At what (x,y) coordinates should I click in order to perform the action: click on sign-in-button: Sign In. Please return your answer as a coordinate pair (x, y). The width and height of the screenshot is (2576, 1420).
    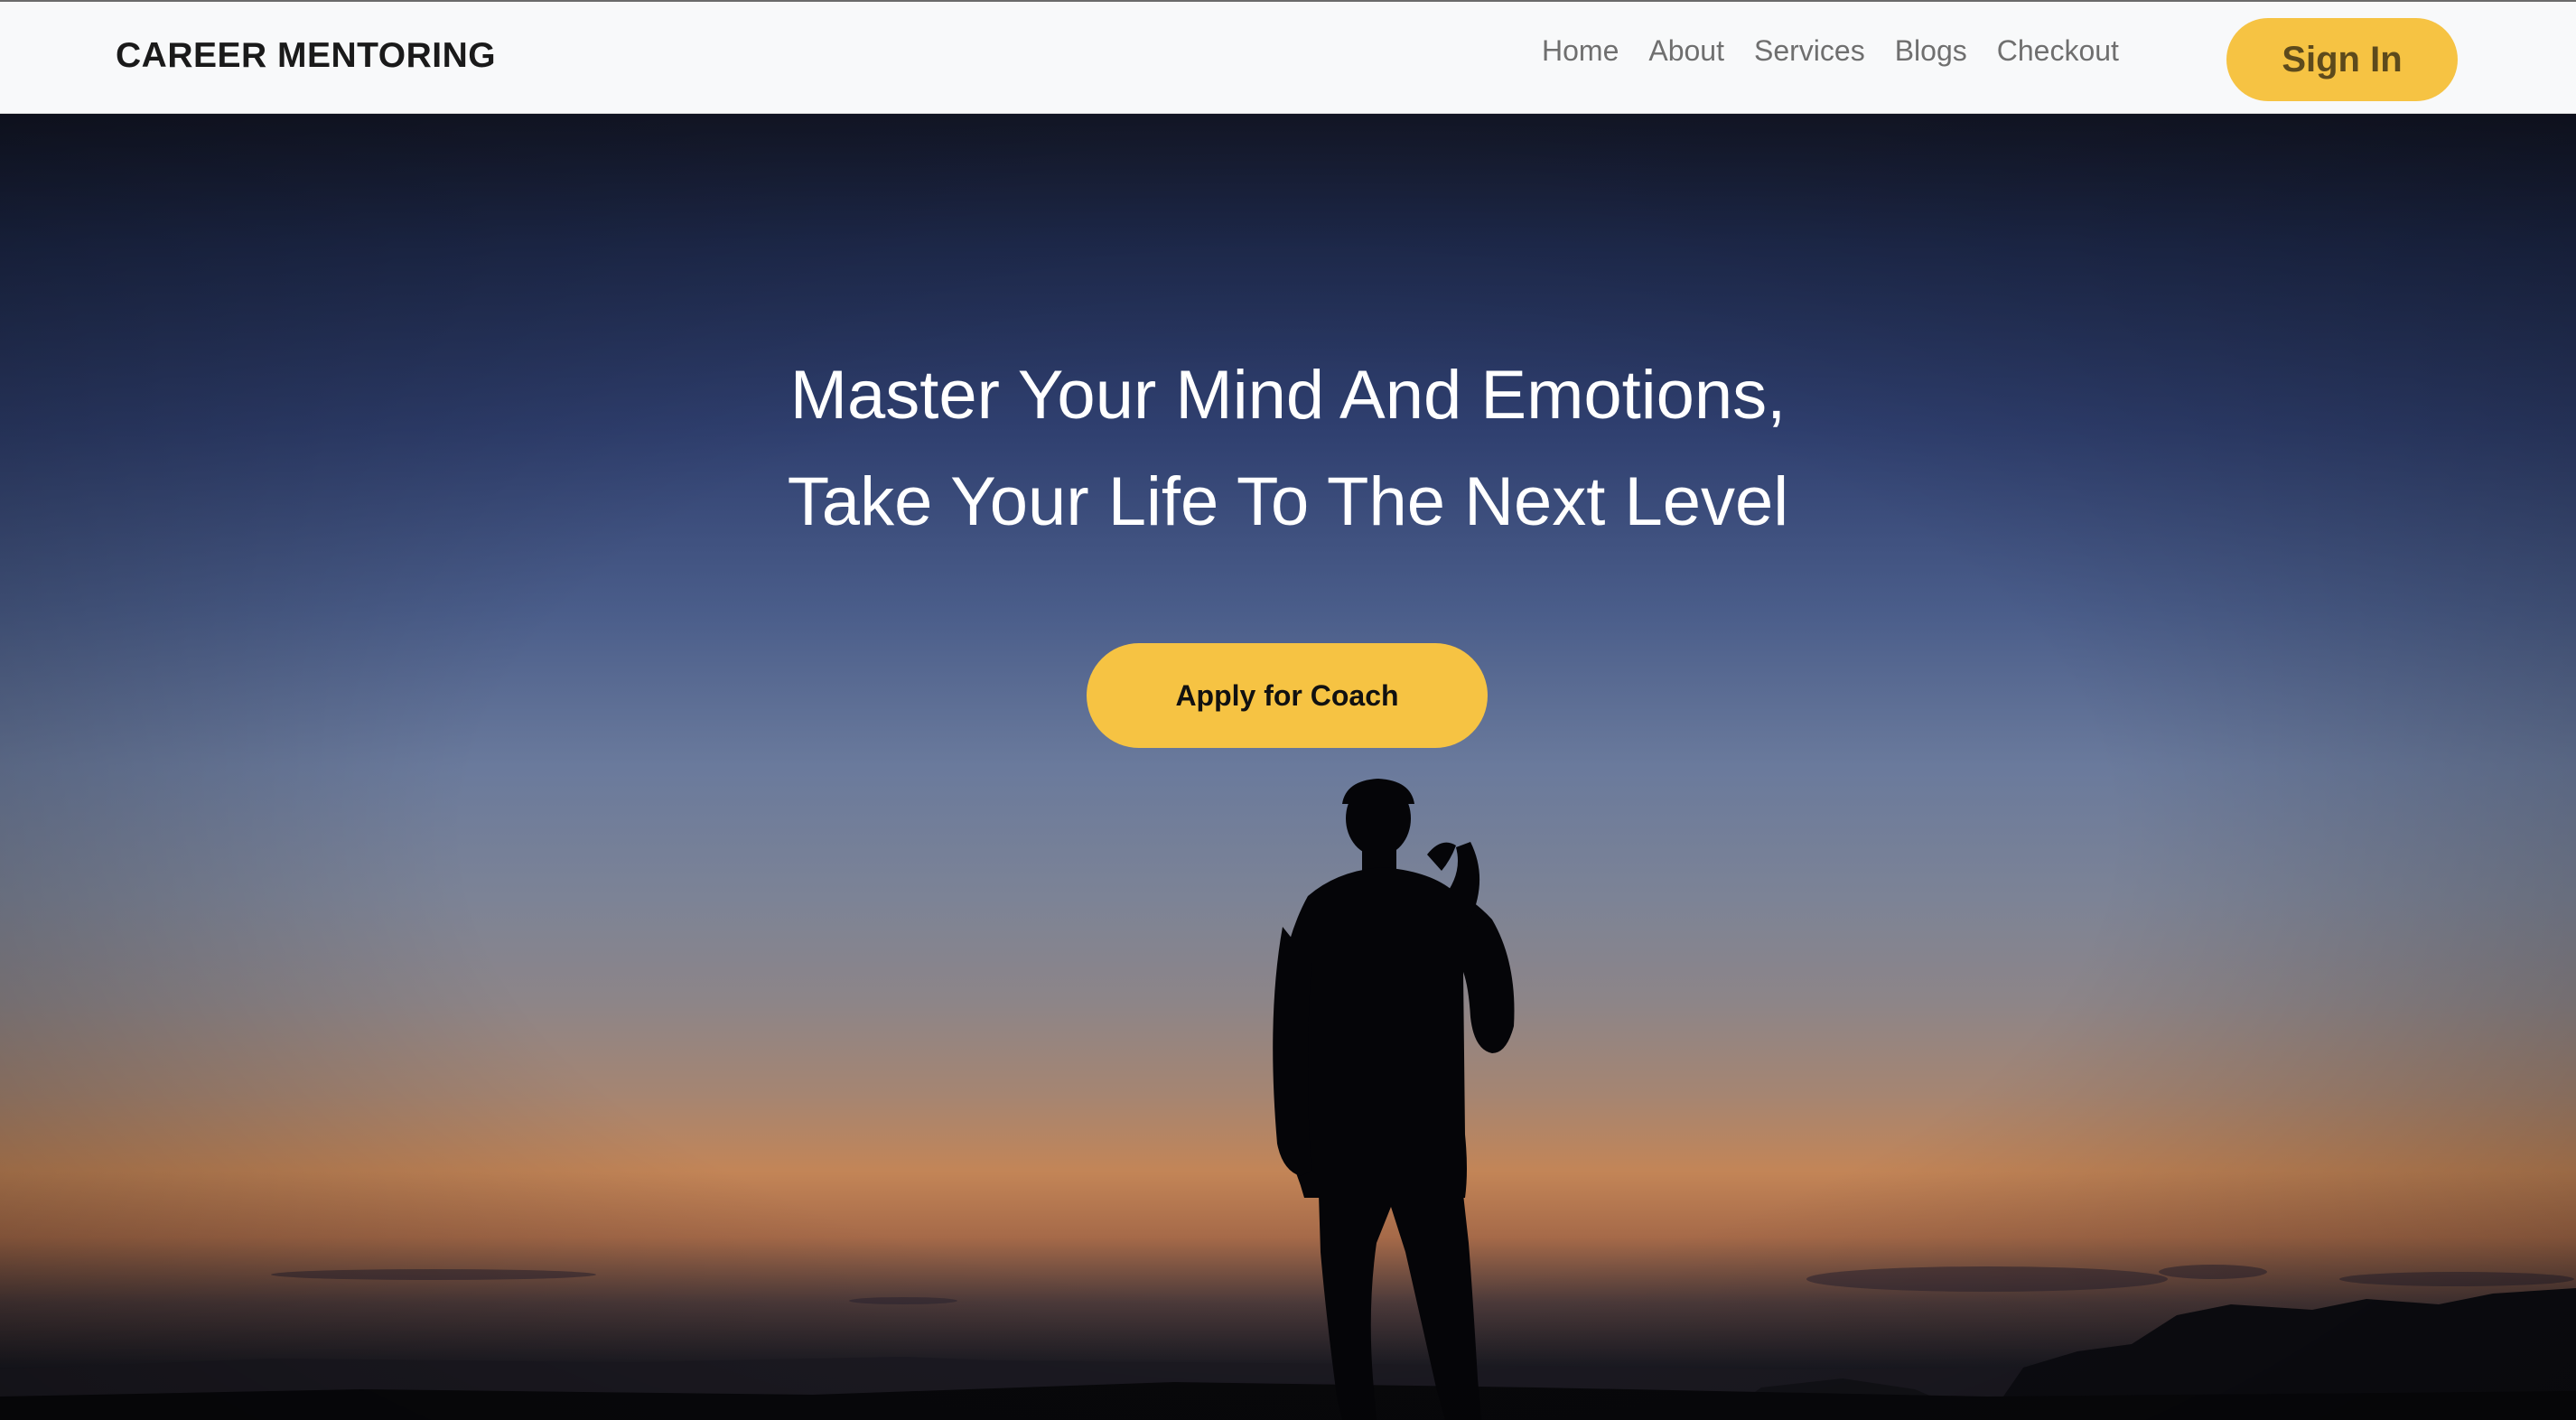
    Looking at the image, I should click on (2342, 59).